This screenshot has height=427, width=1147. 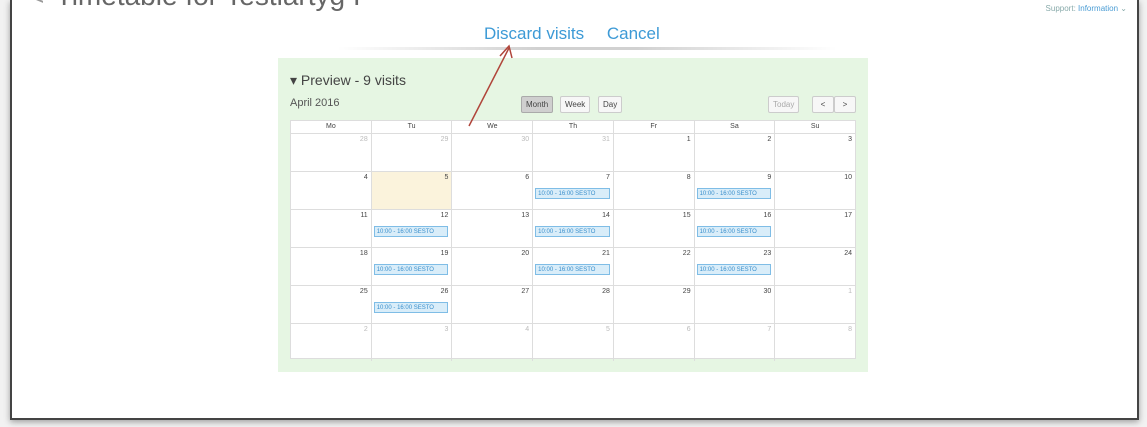 What do you see at coordinates (784, 104) in the screenshot?
I see `today-button: Today` at bounding box center [784, 104].